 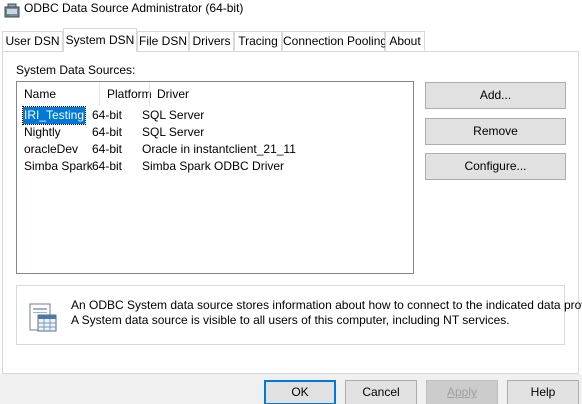 I want to click on tab-connection-pooling: Connection Pooling, so click(x=334, y=41).